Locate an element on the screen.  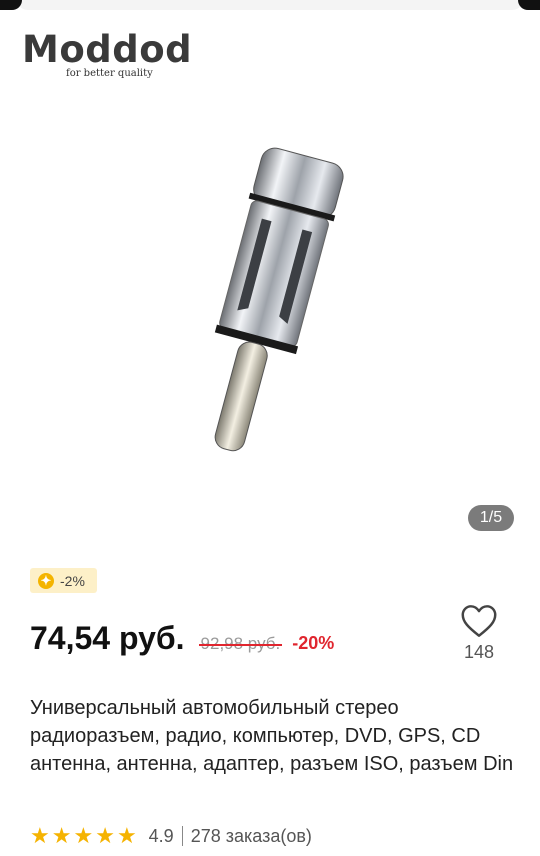
top-edge is located at coordinates (270, 6).